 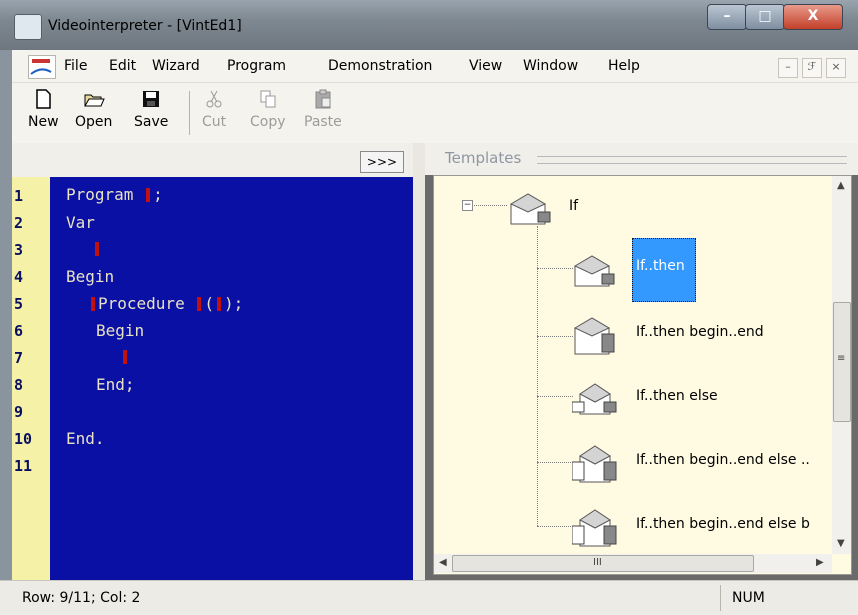 I want to click on line-number: 5, so click(x=19, y=304).